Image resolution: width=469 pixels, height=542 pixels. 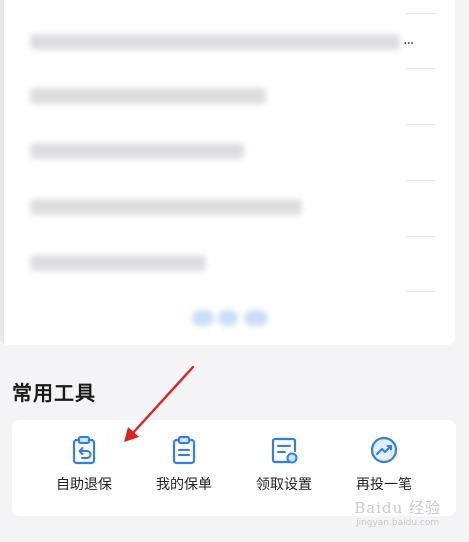 What do you see at coordinates (184, 485) in the screenshot?
I see `tool-label: 我的保单` at bounding box center [184, 485].